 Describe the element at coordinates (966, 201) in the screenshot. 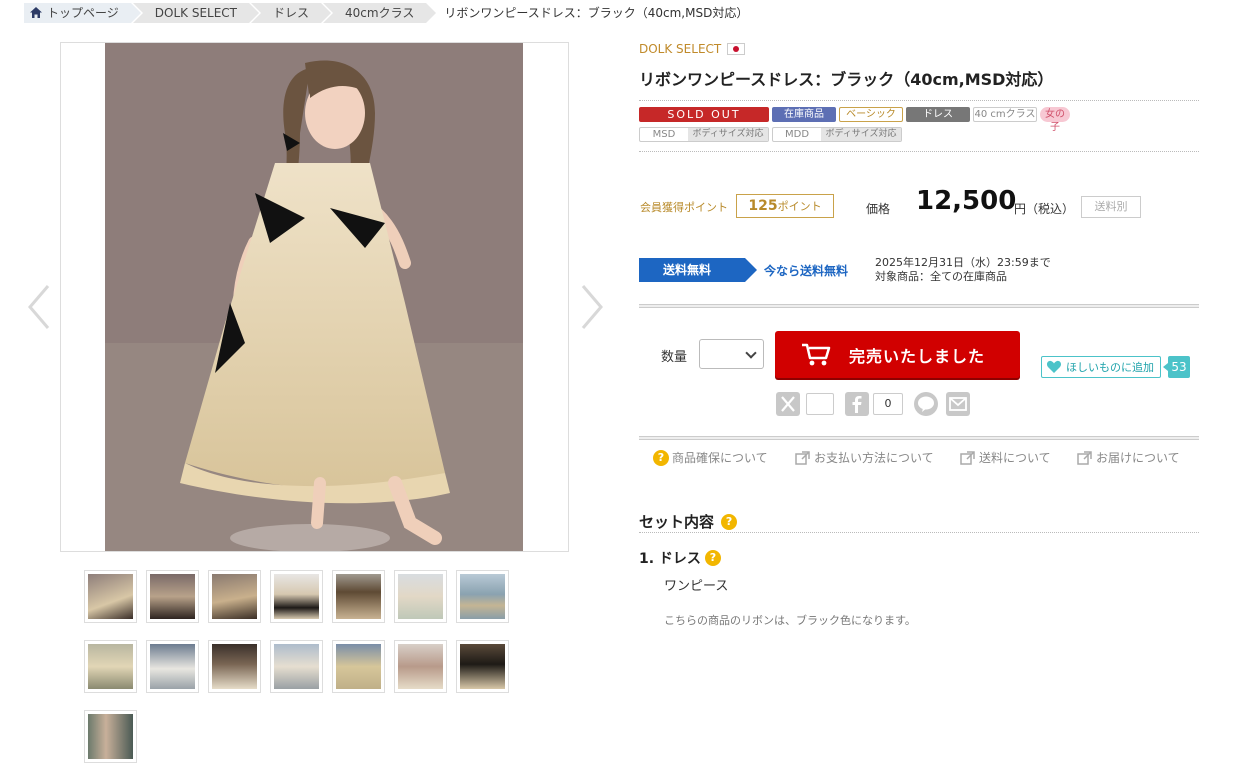

I see `price-value: 12,500` at that location.